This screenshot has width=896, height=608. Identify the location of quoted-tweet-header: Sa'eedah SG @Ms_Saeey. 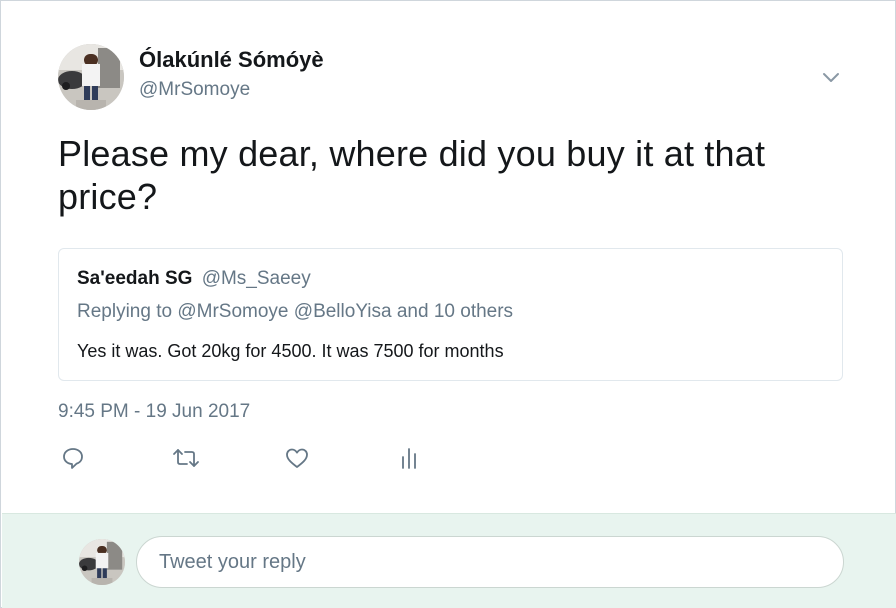
(194, 279).